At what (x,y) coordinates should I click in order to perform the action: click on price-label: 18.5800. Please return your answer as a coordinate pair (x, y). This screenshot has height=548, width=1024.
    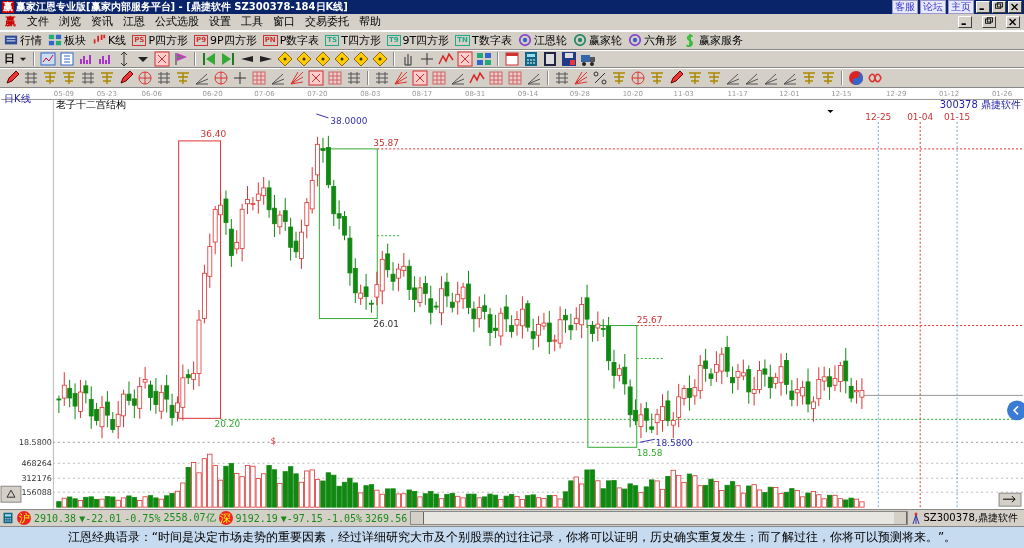
    Looking at the image, I should click on (674, 443).